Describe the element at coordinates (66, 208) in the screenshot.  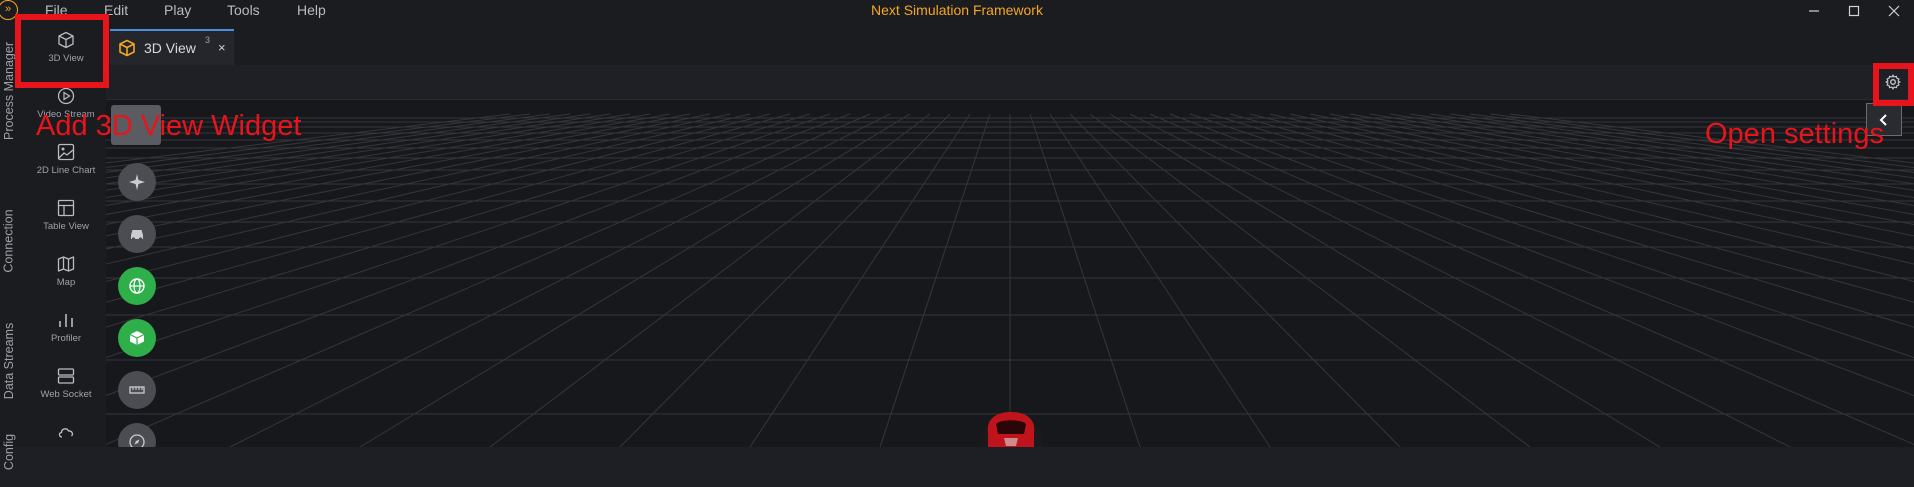
I see `table-icon` at that location.